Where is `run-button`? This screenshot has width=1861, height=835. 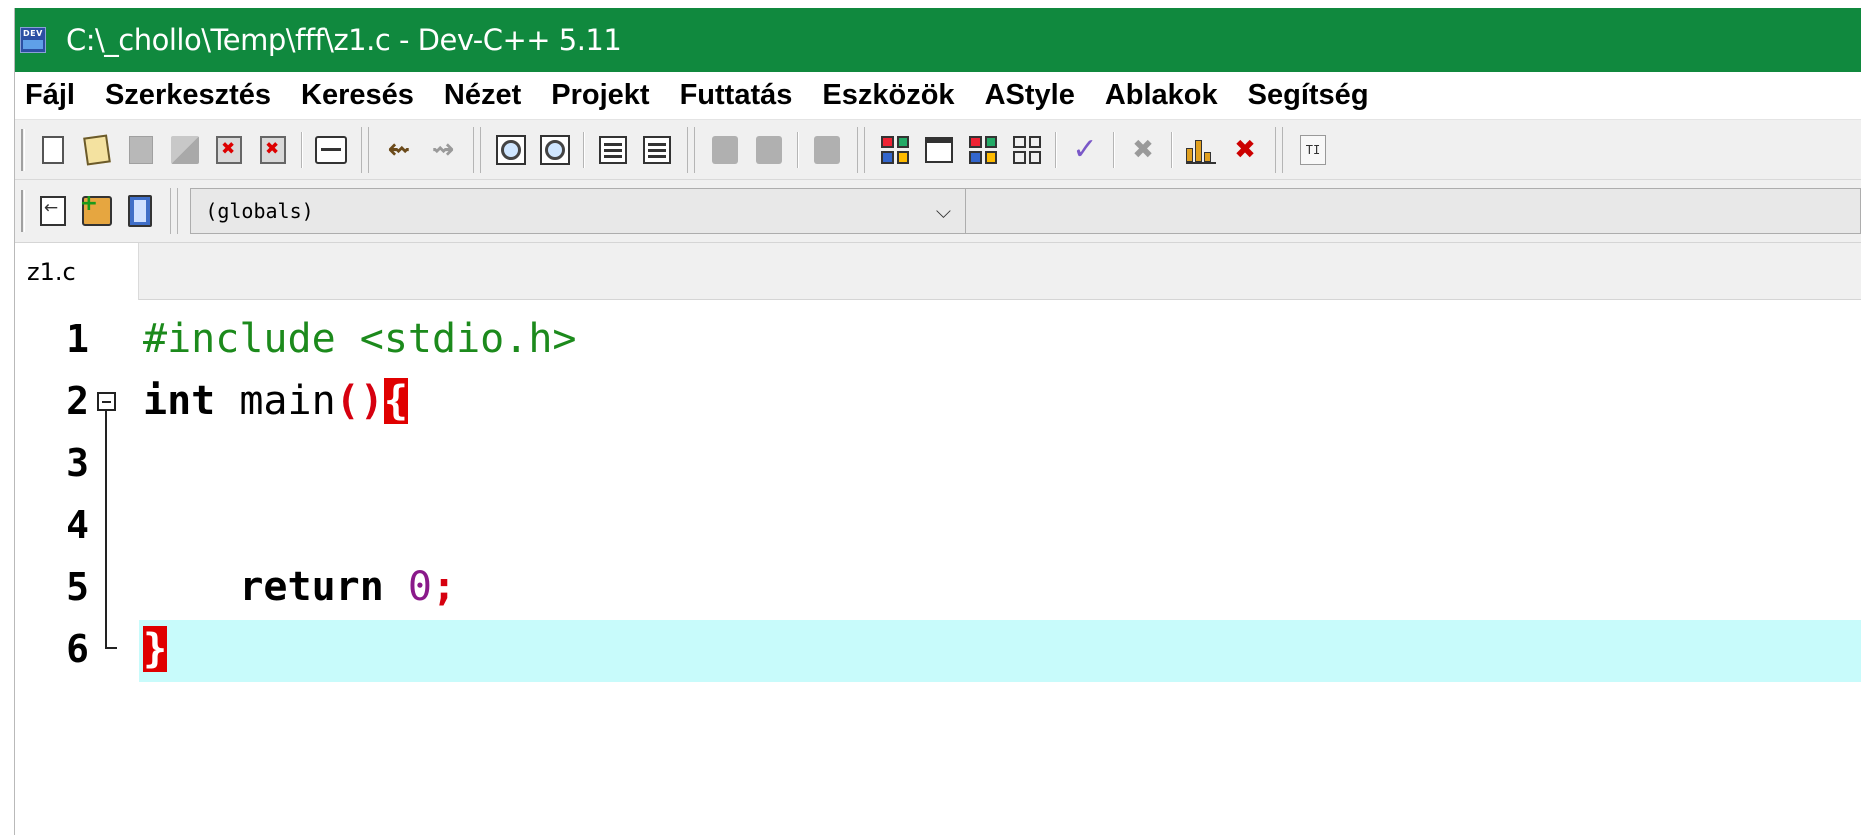 run-button is located at coordinates (939, 150).